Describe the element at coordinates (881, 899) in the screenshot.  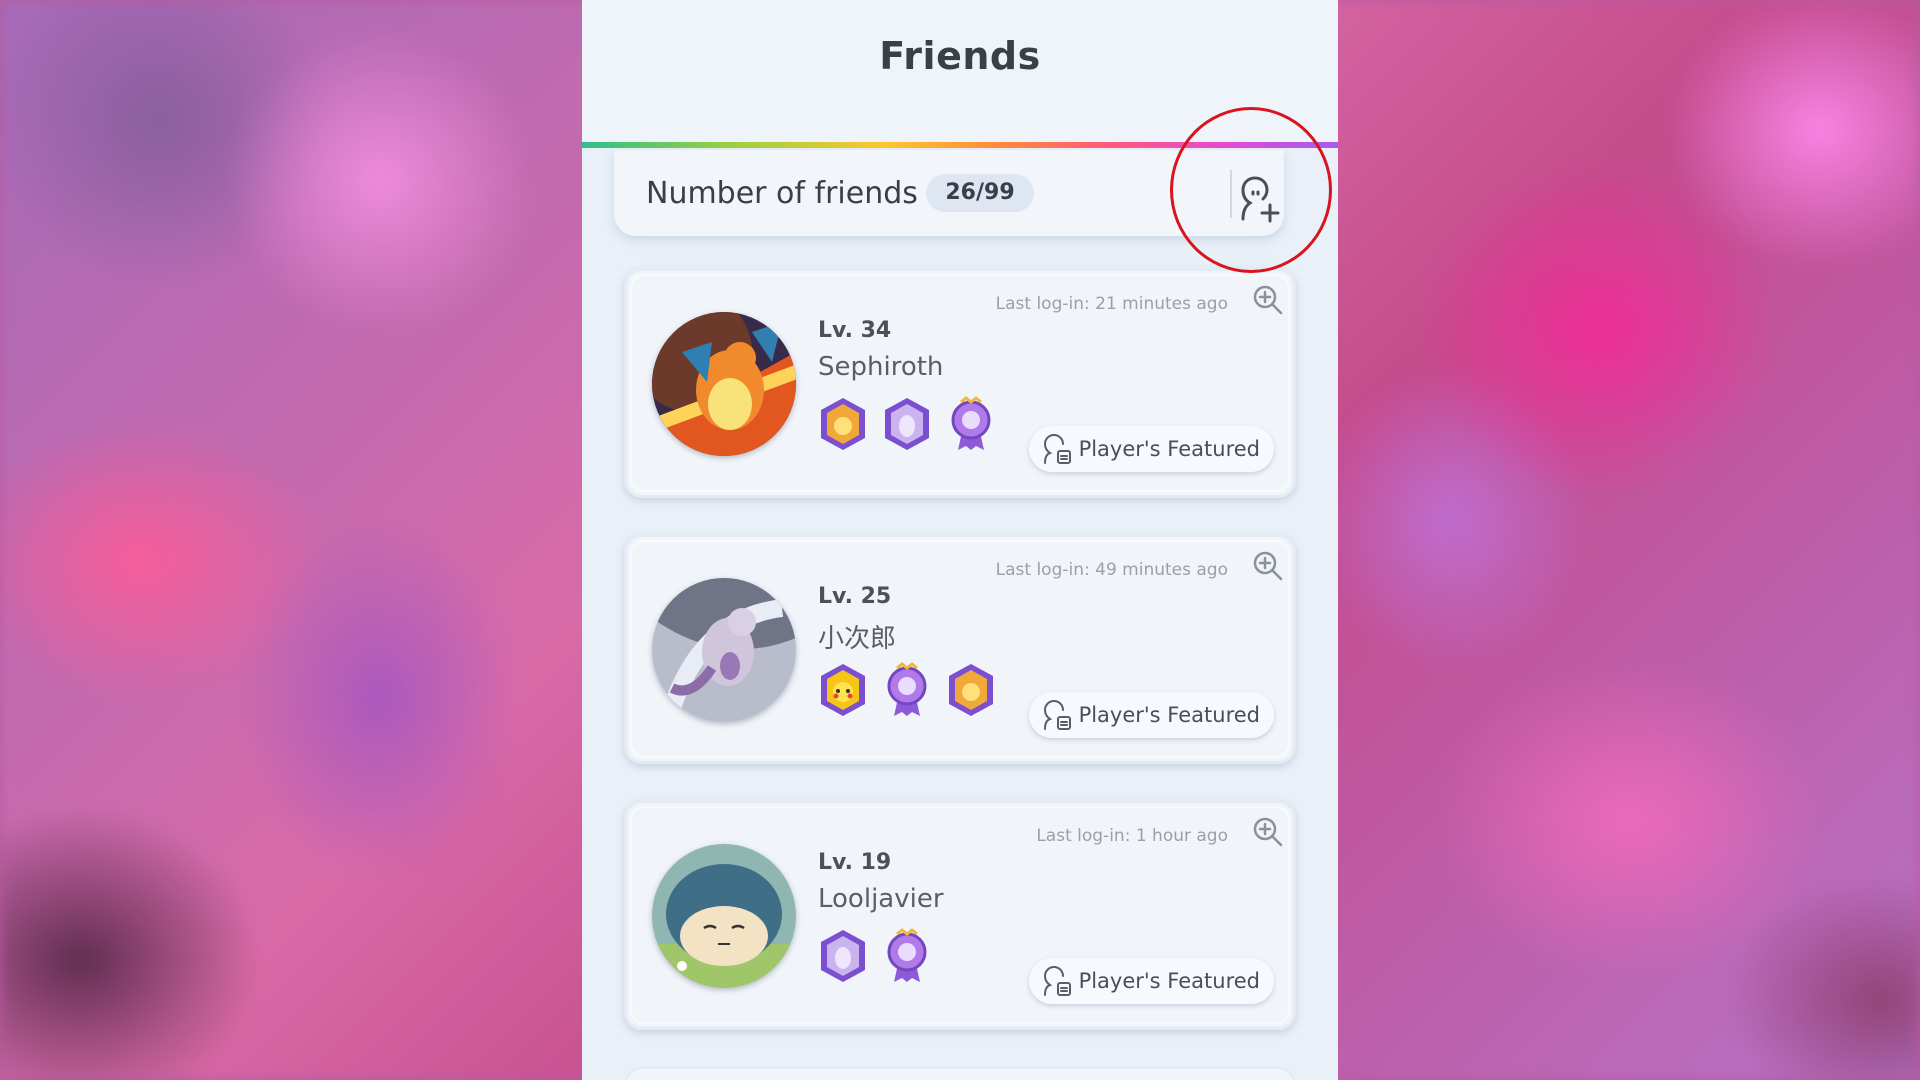
I see `friend-name: Looljavier` at that location.